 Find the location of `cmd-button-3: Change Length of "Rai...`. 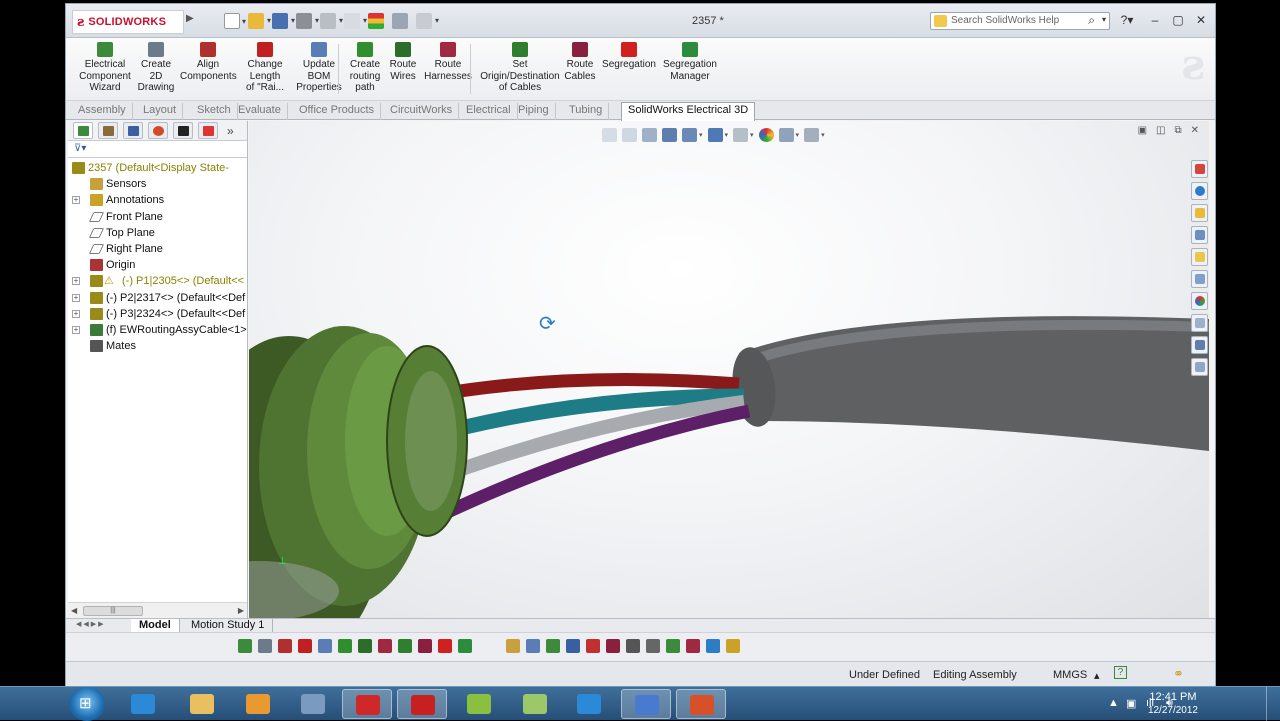

cmd-button-3: Change Length of "Rai... is located at coordinates (265, 68).